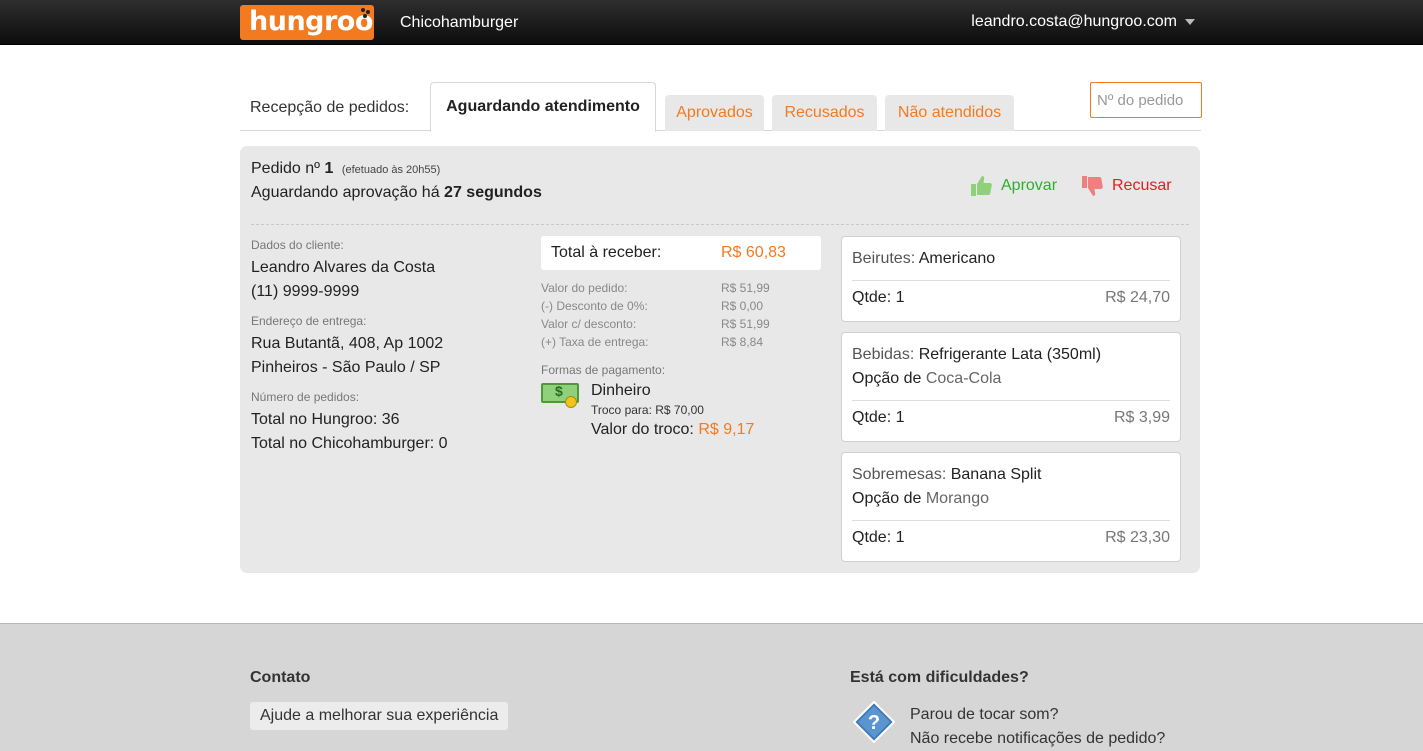 This screenshot has height=751, width=1423. I want to click on order-number: 1, so click(329, 168).